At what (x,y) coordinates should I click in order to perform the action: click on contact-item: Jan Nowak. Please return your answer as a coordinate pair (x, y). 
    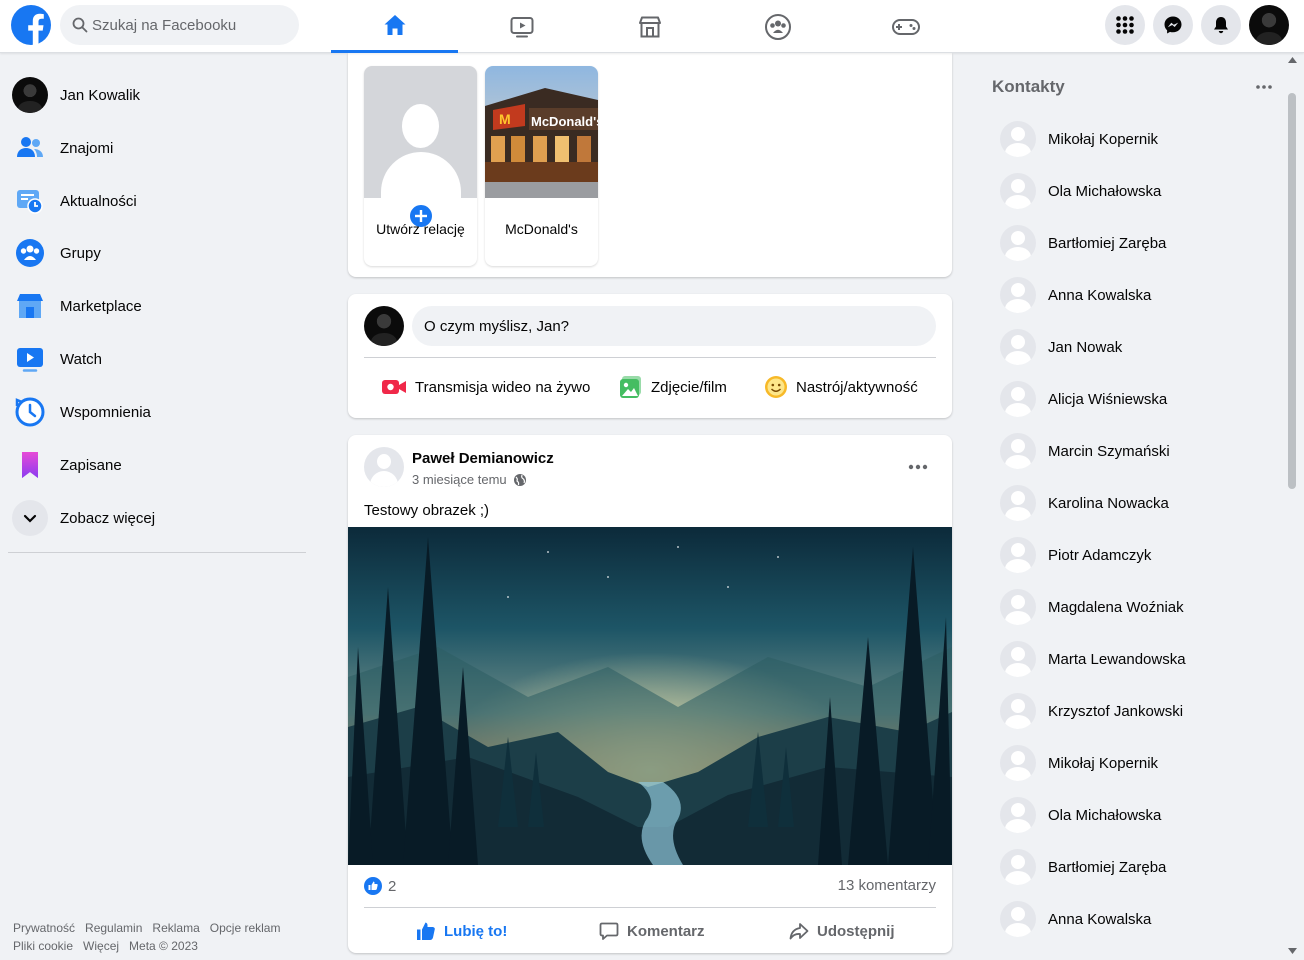
    Looking at the image, I should click on (1132, 347).